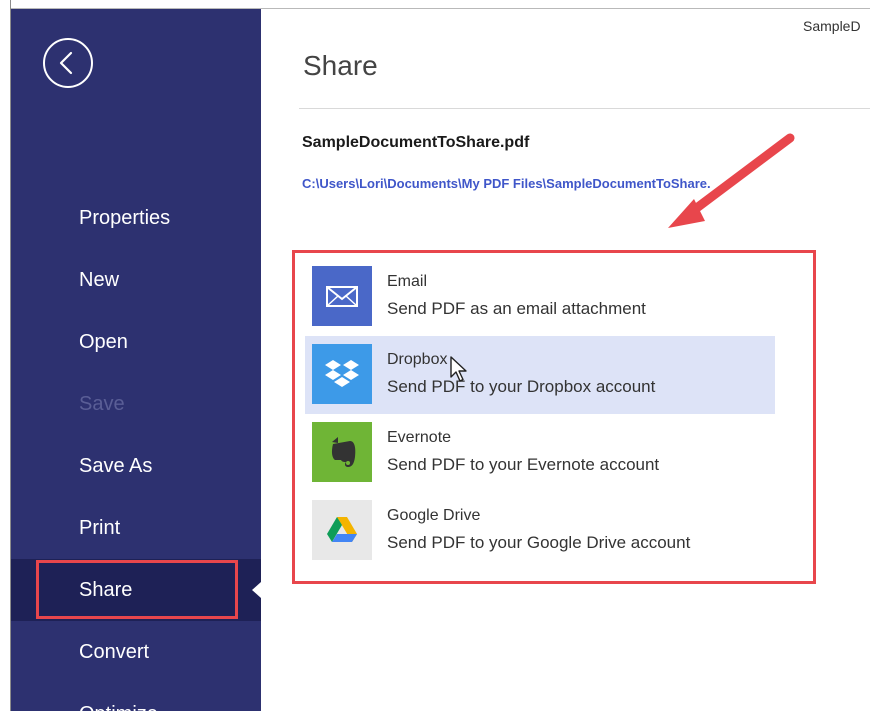 This screenshot has height=711, width=870. I want to click on sidebar-item-open: Open, so click(136, 342).